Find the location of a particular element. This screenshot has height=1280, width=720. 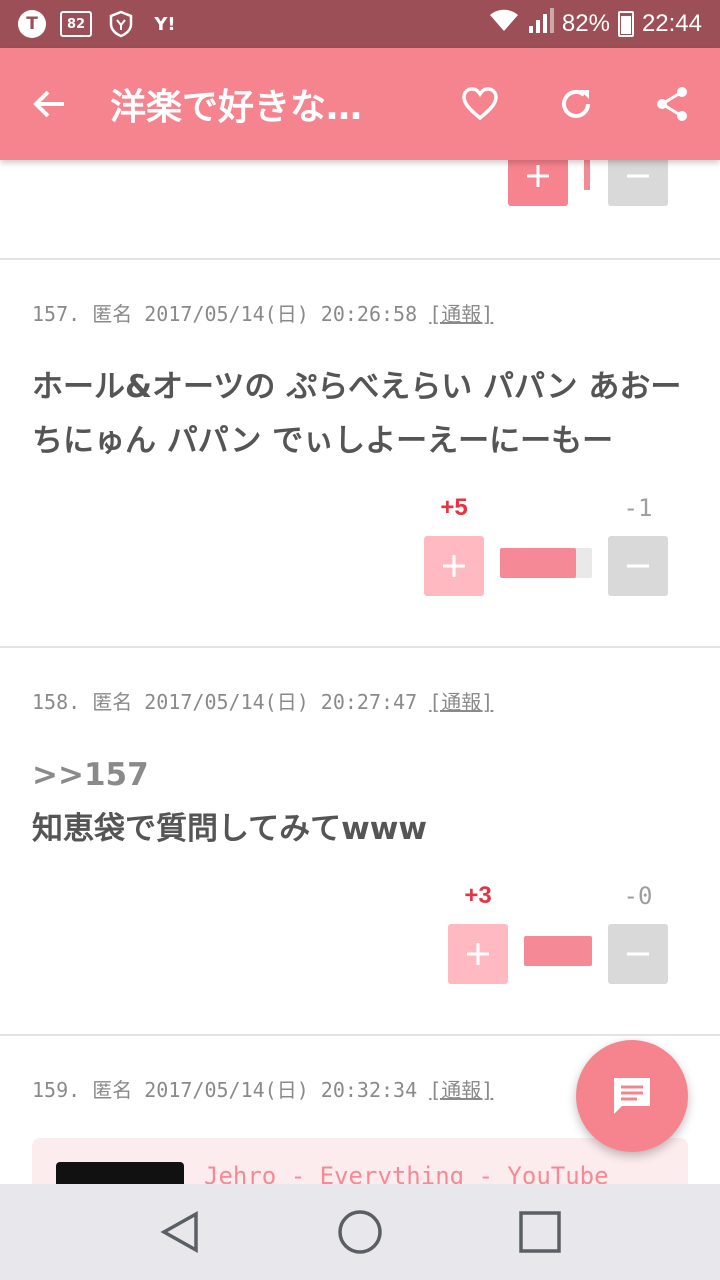

system-nav-bar is located at coordinates (360, 1232).